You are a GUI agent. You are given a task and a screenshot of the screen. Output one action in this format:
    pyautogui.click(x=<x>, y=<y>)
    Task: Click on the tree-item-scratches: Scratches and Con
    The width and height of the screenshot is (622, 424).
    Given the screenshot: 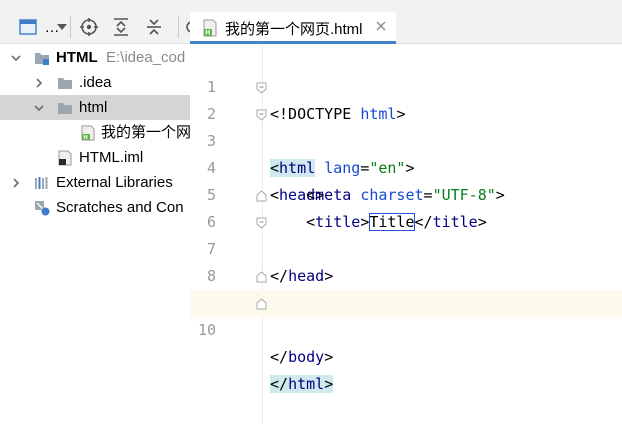 What is the action you would take?
    pyautogui.click(x=95, y=207)
    